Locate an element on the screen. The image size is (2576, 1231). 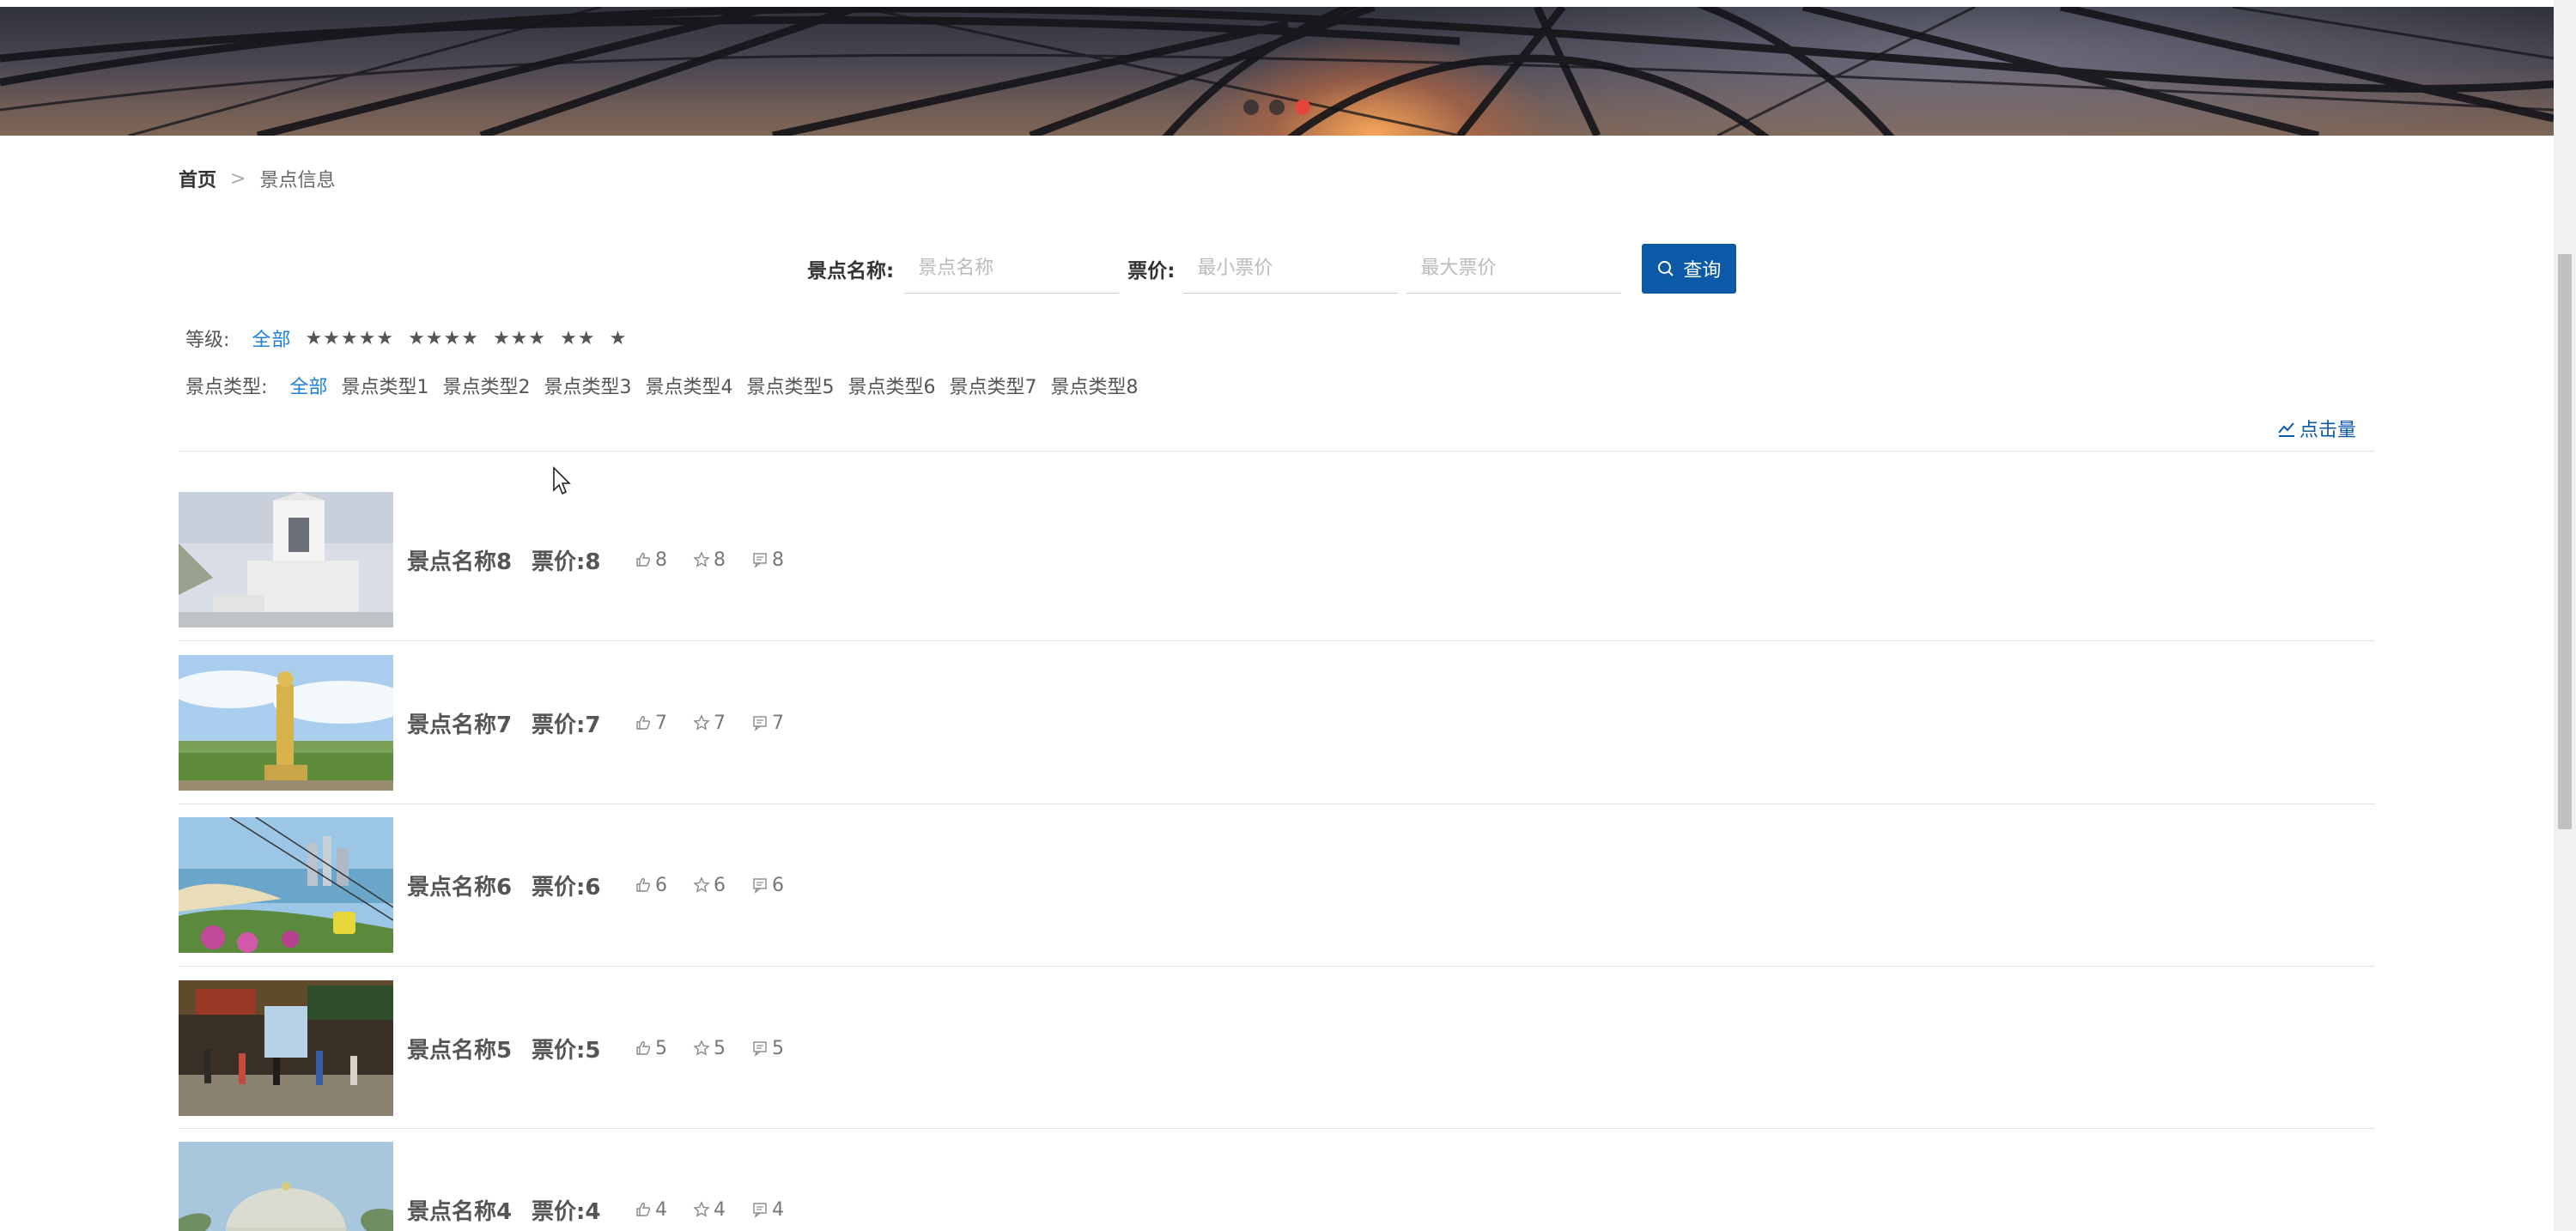
favorites-count: 7 is located at coordinates (720, 723).